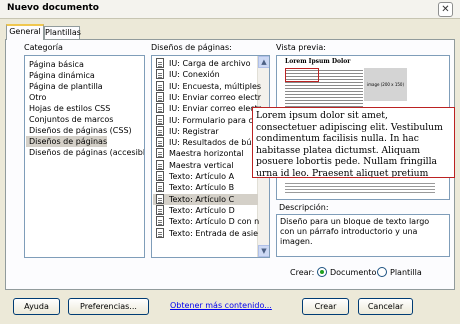  What do you see at coordinates (215, 143) in the screenshot?
I see `diseno-item-label: IU: Resultados de búsq` at bounding box center [215, 143].